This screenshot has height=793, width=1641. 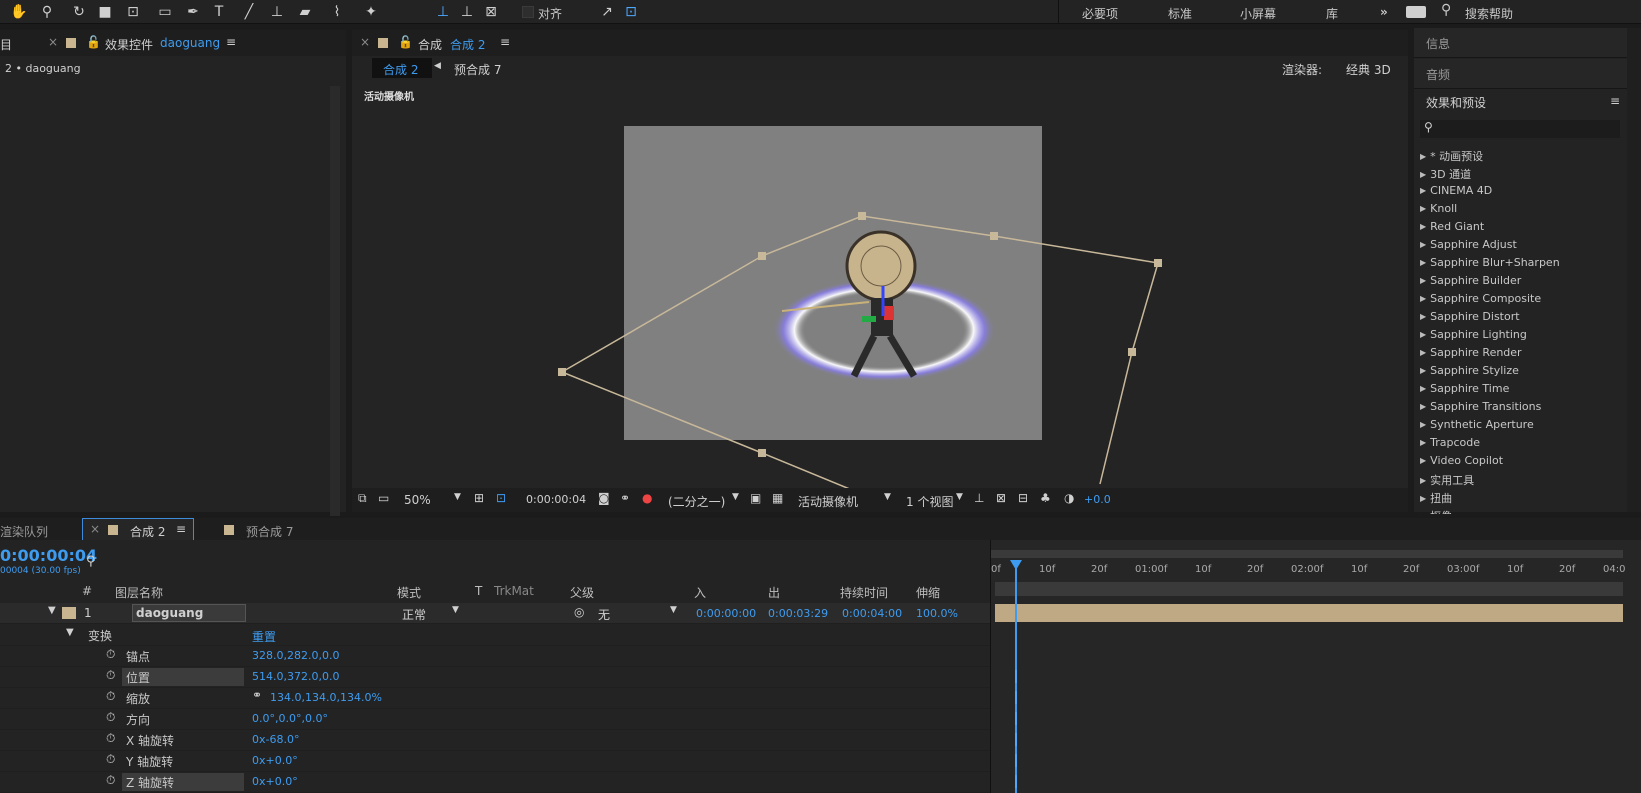 What do you see at coordinates (1384, 12) in the screenshot?
I see `workspace-overflow-icon: »` at bounding box center [1384, 12].